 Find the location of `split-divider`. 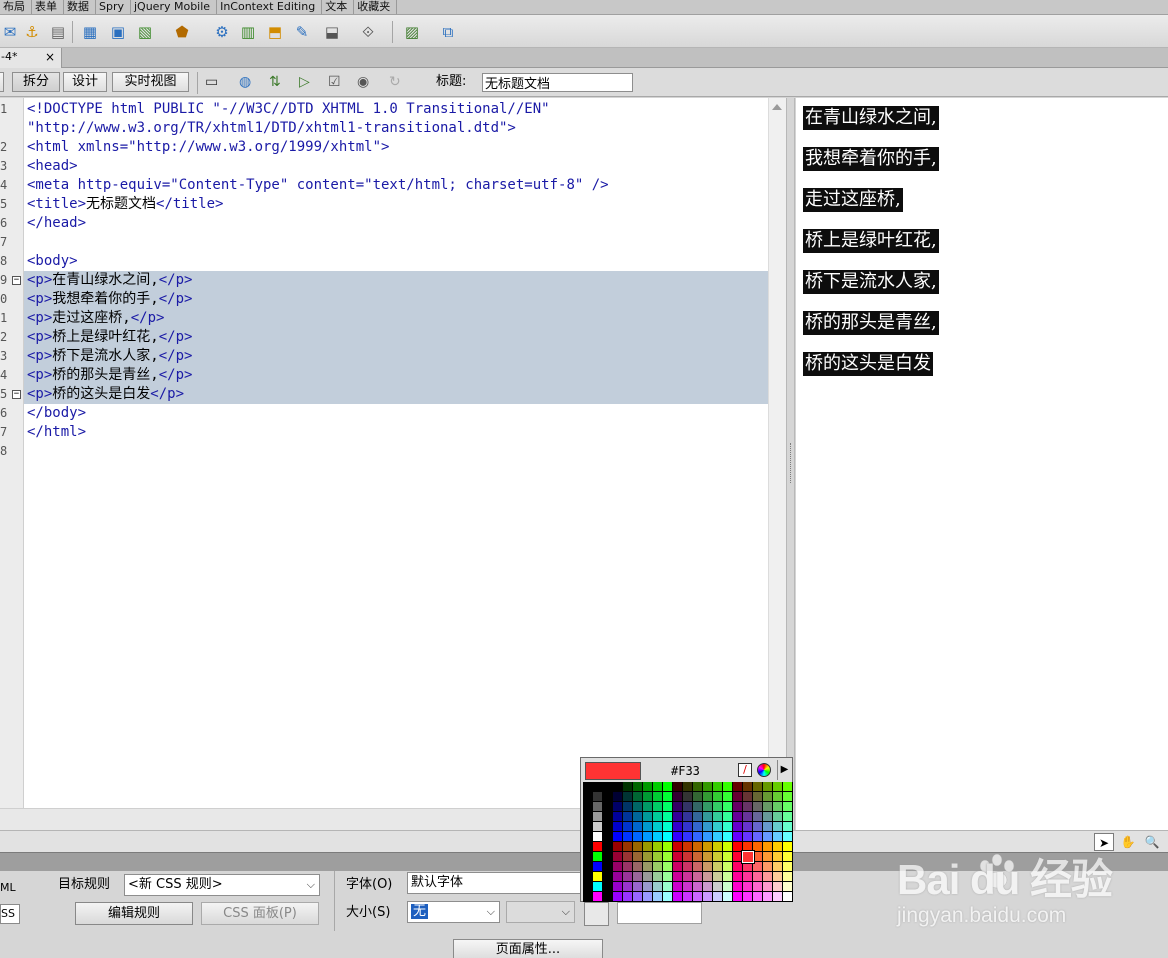

split-divider is located at coordinates (790, 464).